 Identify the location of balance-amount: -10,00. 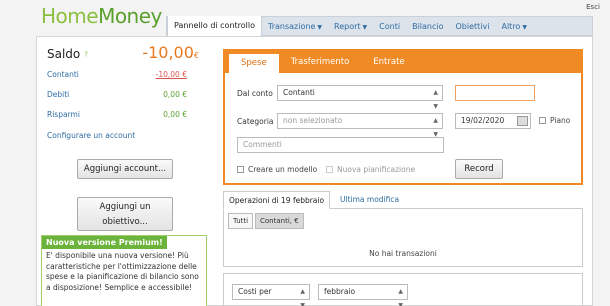
(168, 52).